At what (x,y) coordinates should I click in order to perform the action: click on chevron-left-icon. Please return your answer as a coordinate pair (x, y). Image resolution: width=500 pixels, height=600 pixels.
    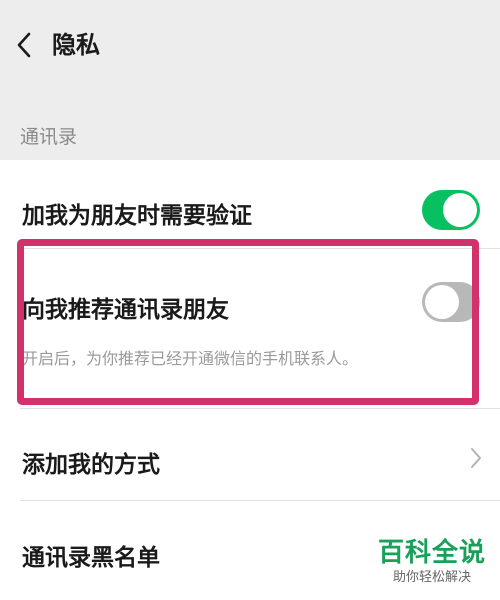
    Looking at the image, I should click on (24, 45).